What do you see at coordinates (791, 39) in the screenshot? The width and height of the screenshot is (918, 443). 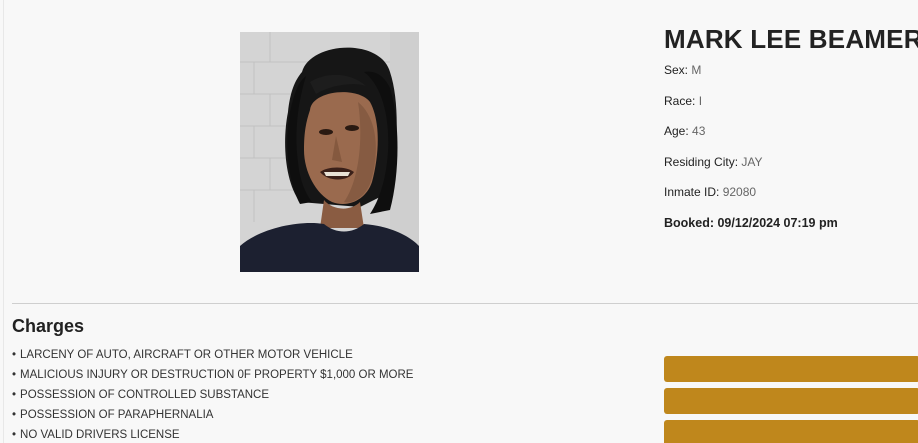 I see `inmate-name: MARK LEE BEAMER` at bounding box center [791, 39].